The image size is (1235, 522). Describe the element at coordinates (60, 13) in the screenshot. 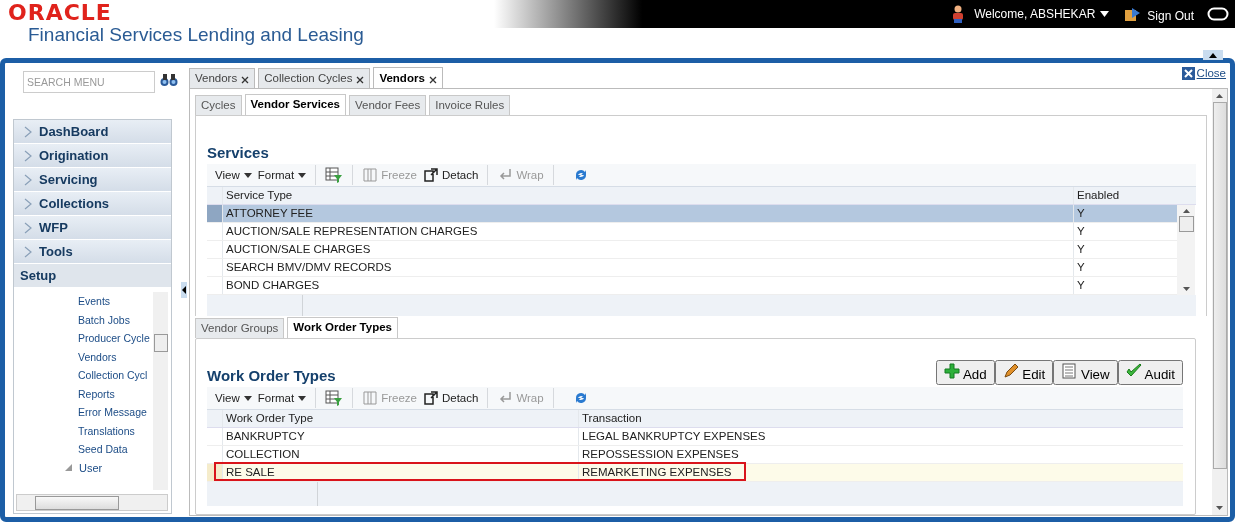

I see `oracle-logo: ORACLE` at that location.